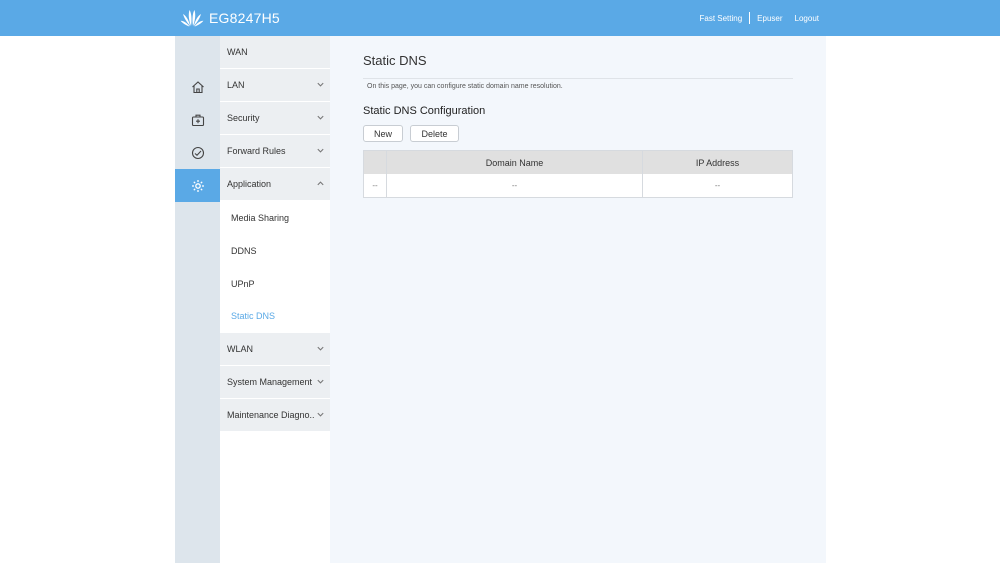 This screenshot has width=1000, height=563. What do you see at coordinates (515, 185) in the screenshot?
I see `domain-name-cell: --` at bounding box center [515, 185].